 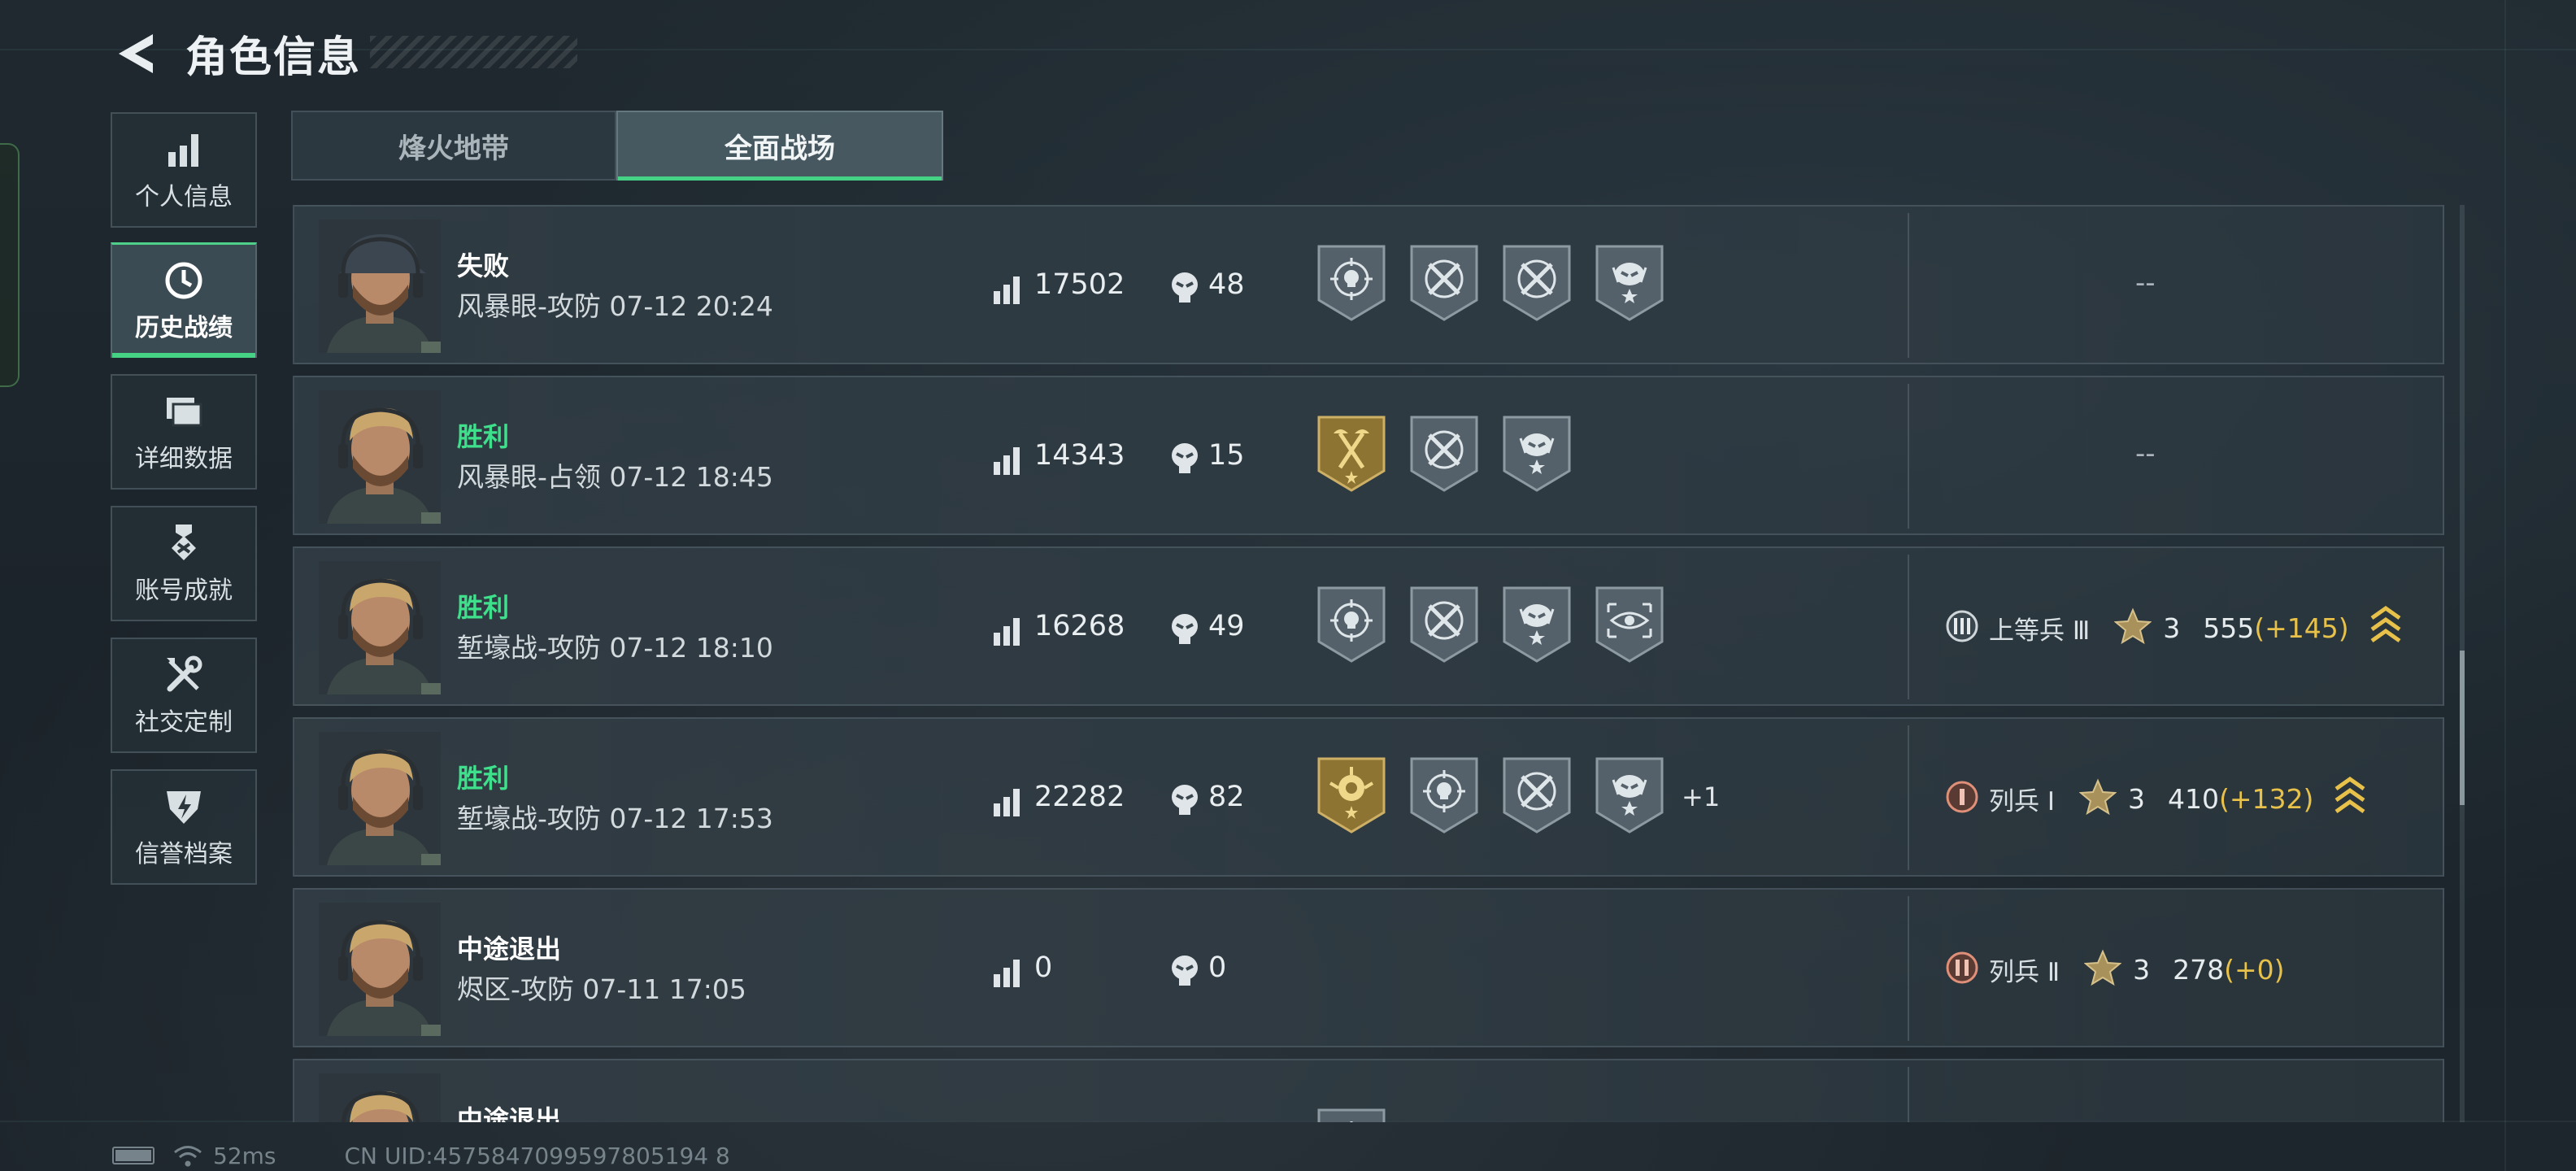 I want to click on ping-text: 52ms, so click(x=244, y=1155).